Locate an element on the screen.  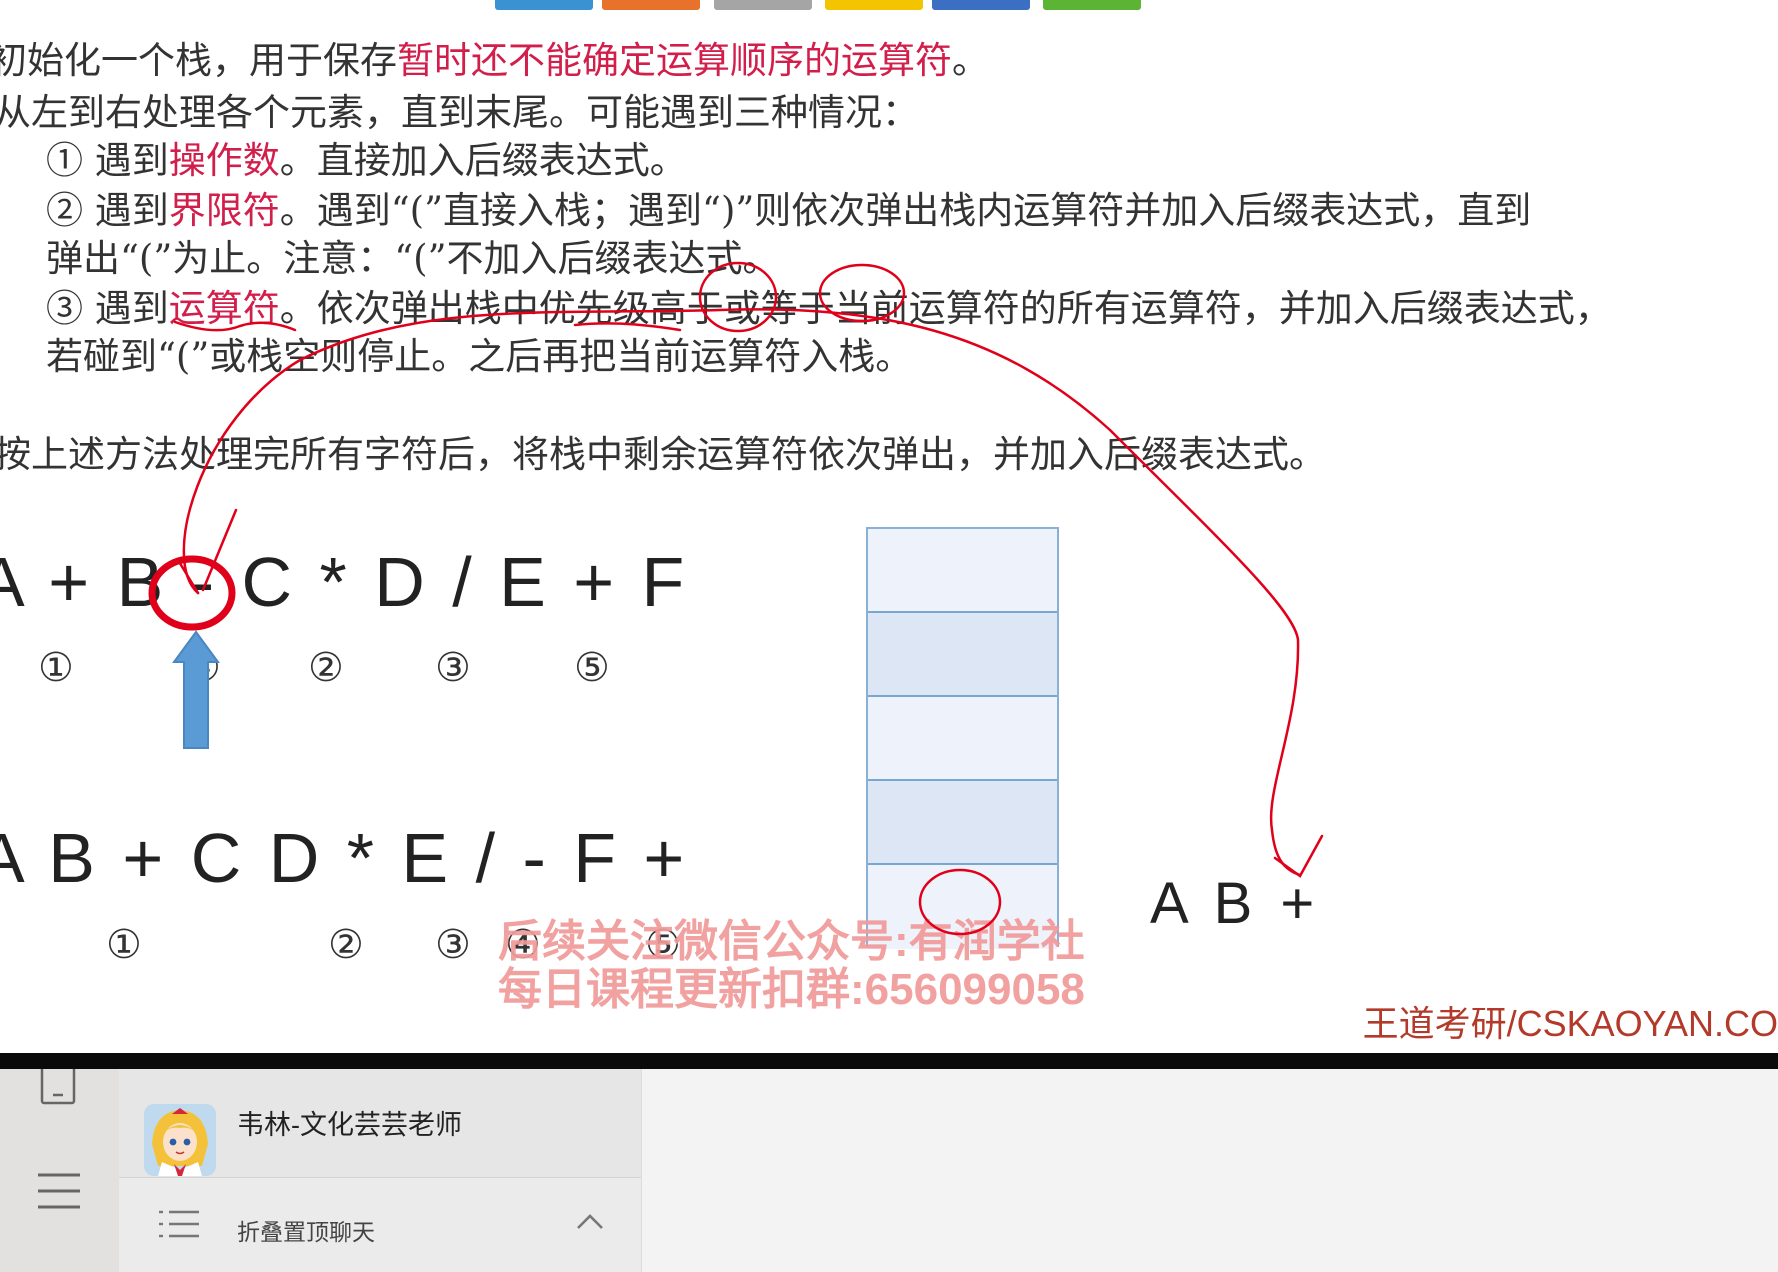
rule-delimiter-line2: 弹出“(”为止。注意：“(”不加入后缀表达式。 is located at coordinates (413, 258).